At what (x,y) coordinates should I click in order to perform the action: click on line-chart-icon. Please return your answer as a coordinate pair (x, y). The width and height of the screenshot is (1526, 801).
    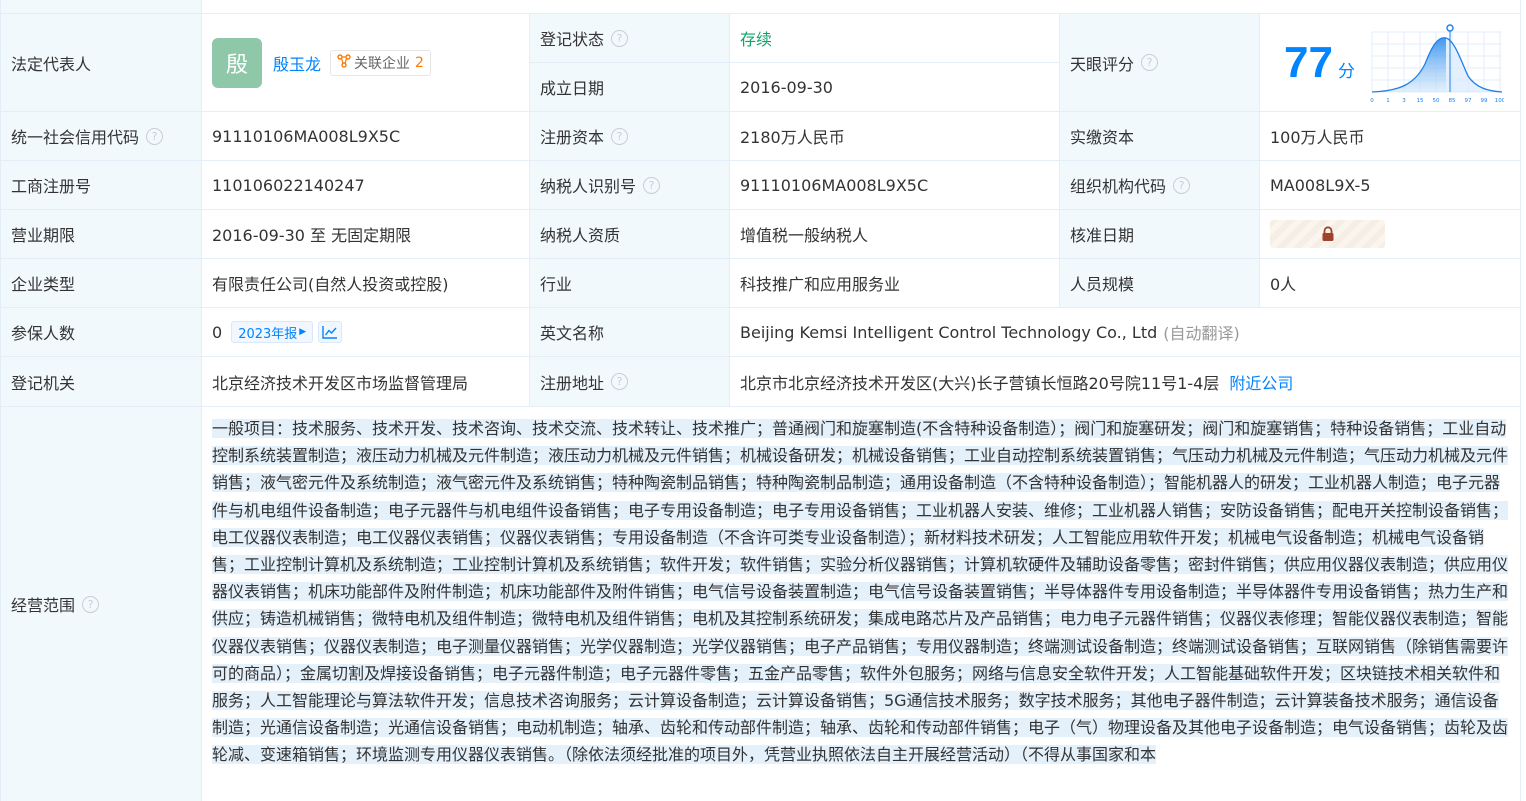
    Looking at the image, I should click on (330, 332).